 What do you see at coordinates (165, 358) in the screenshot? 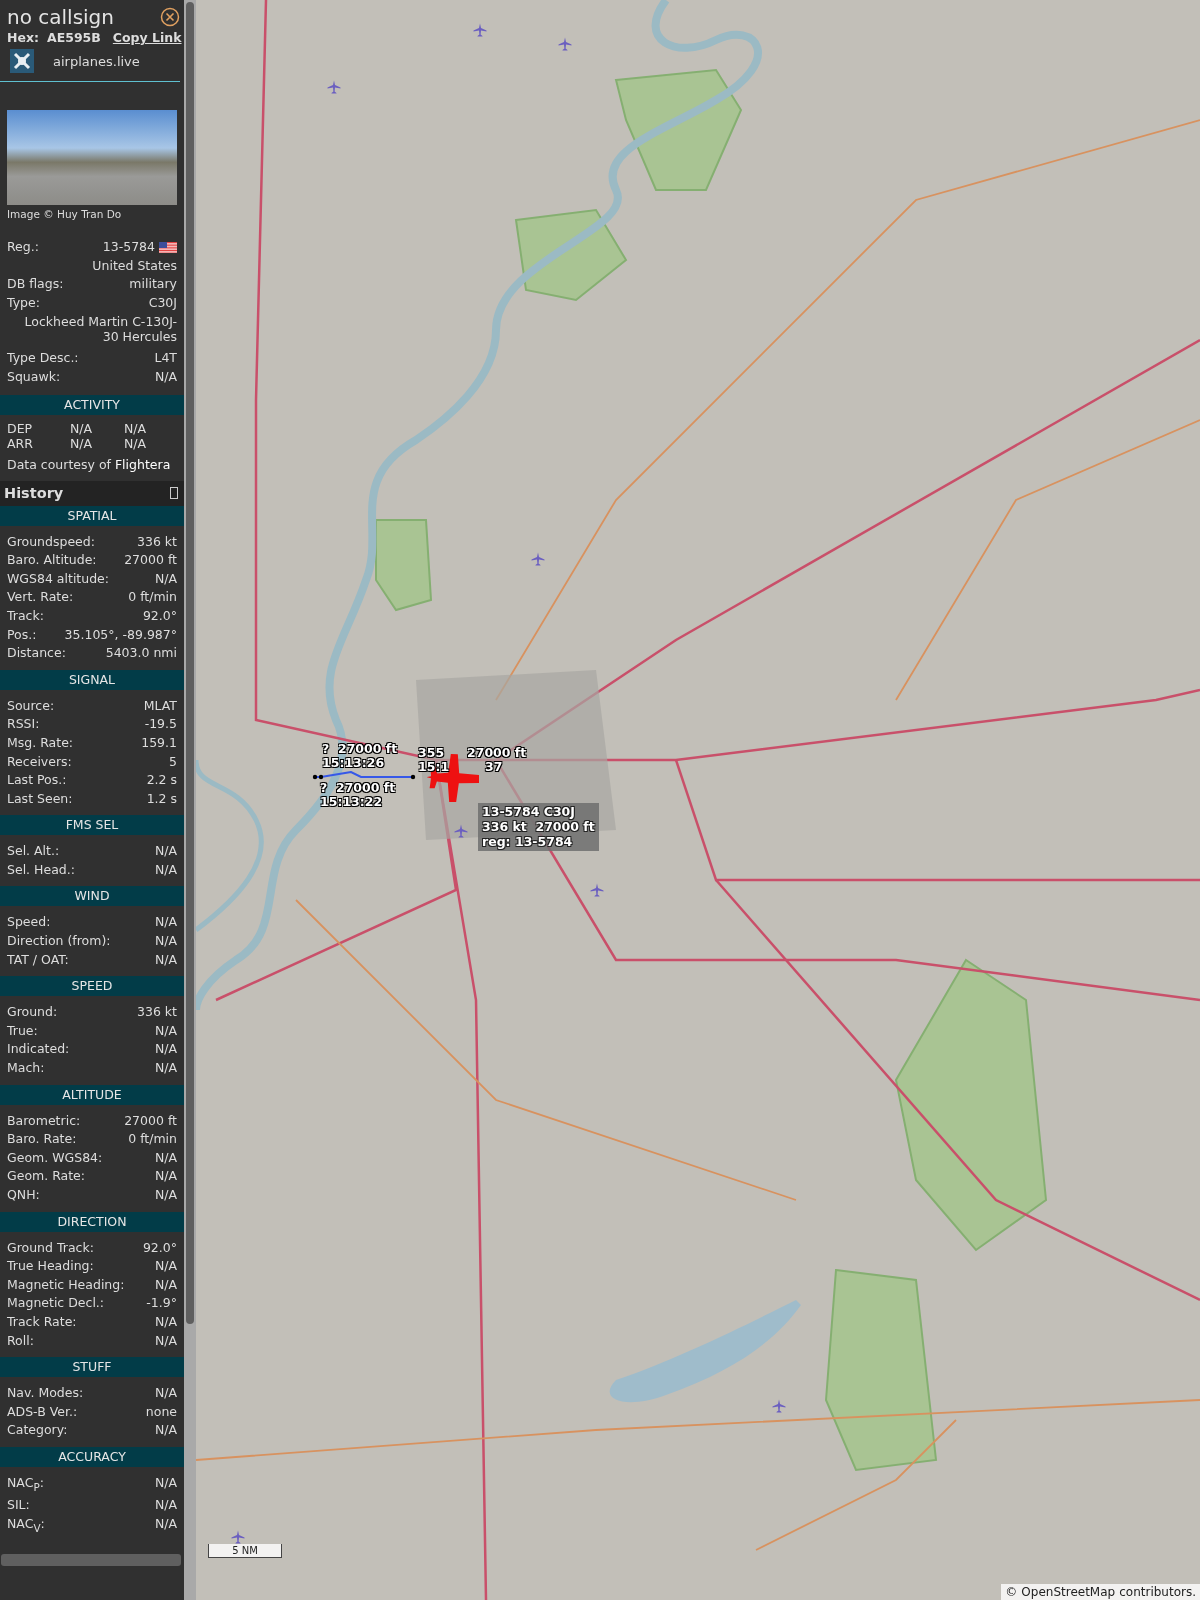
I see `field-value: L4T` at bounding box center [165, 358].